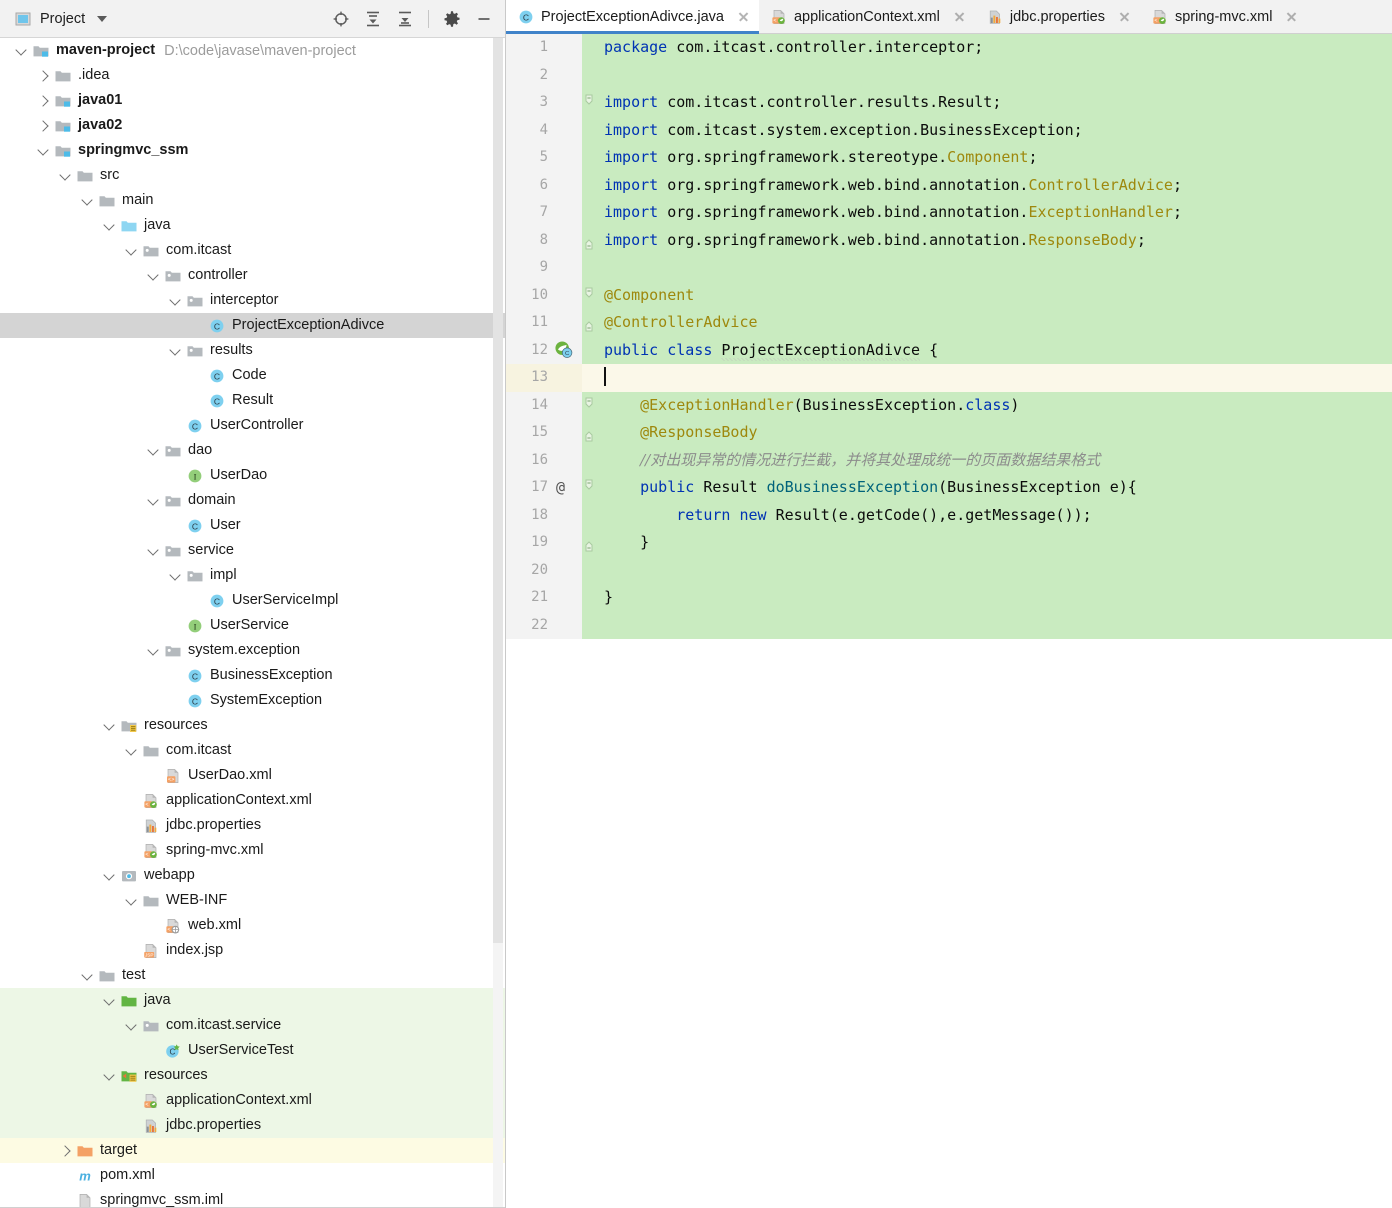  What do you see at coordinates (949, 433) in the screenshot?
I see `code-line: 15 @ResponseBody` at bounding box center [949, 433].